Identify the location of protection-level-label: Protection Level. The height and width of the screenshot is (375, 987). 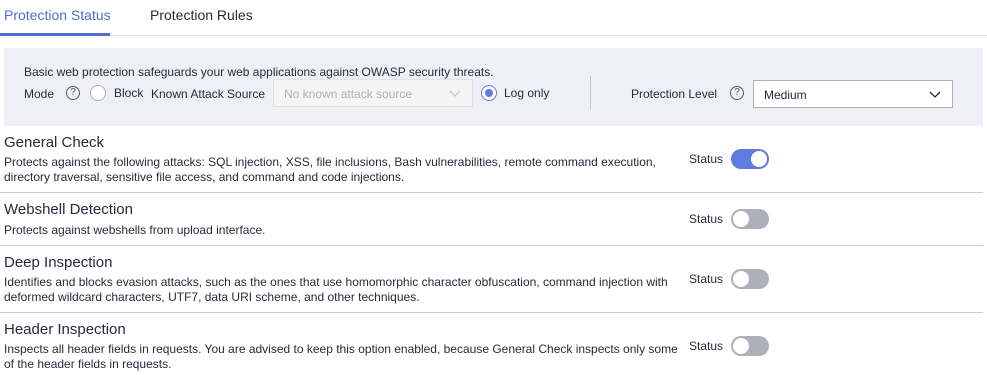
(674, 94).